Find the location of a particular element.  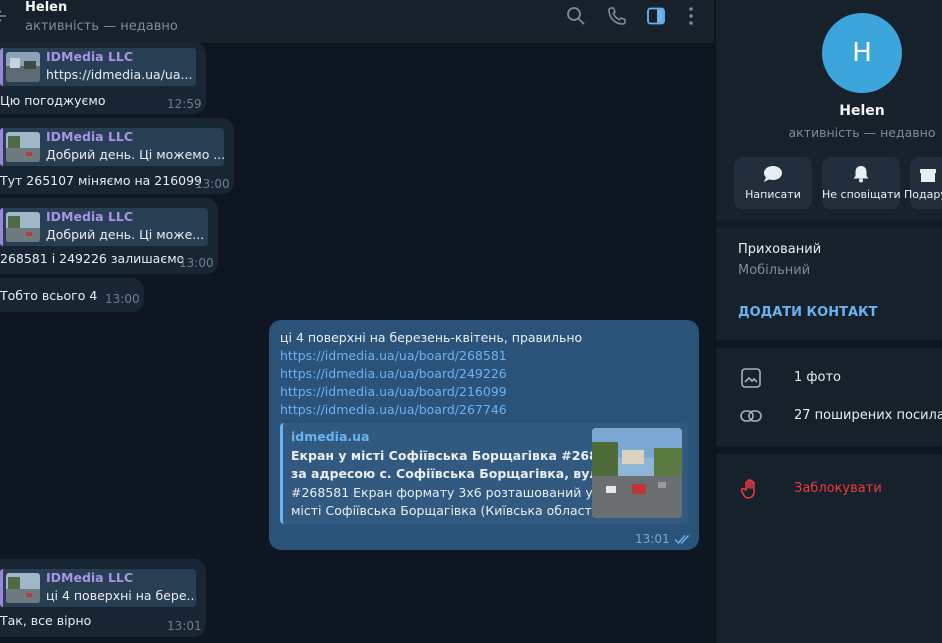

link-icon is located at coordinates (751, 416).